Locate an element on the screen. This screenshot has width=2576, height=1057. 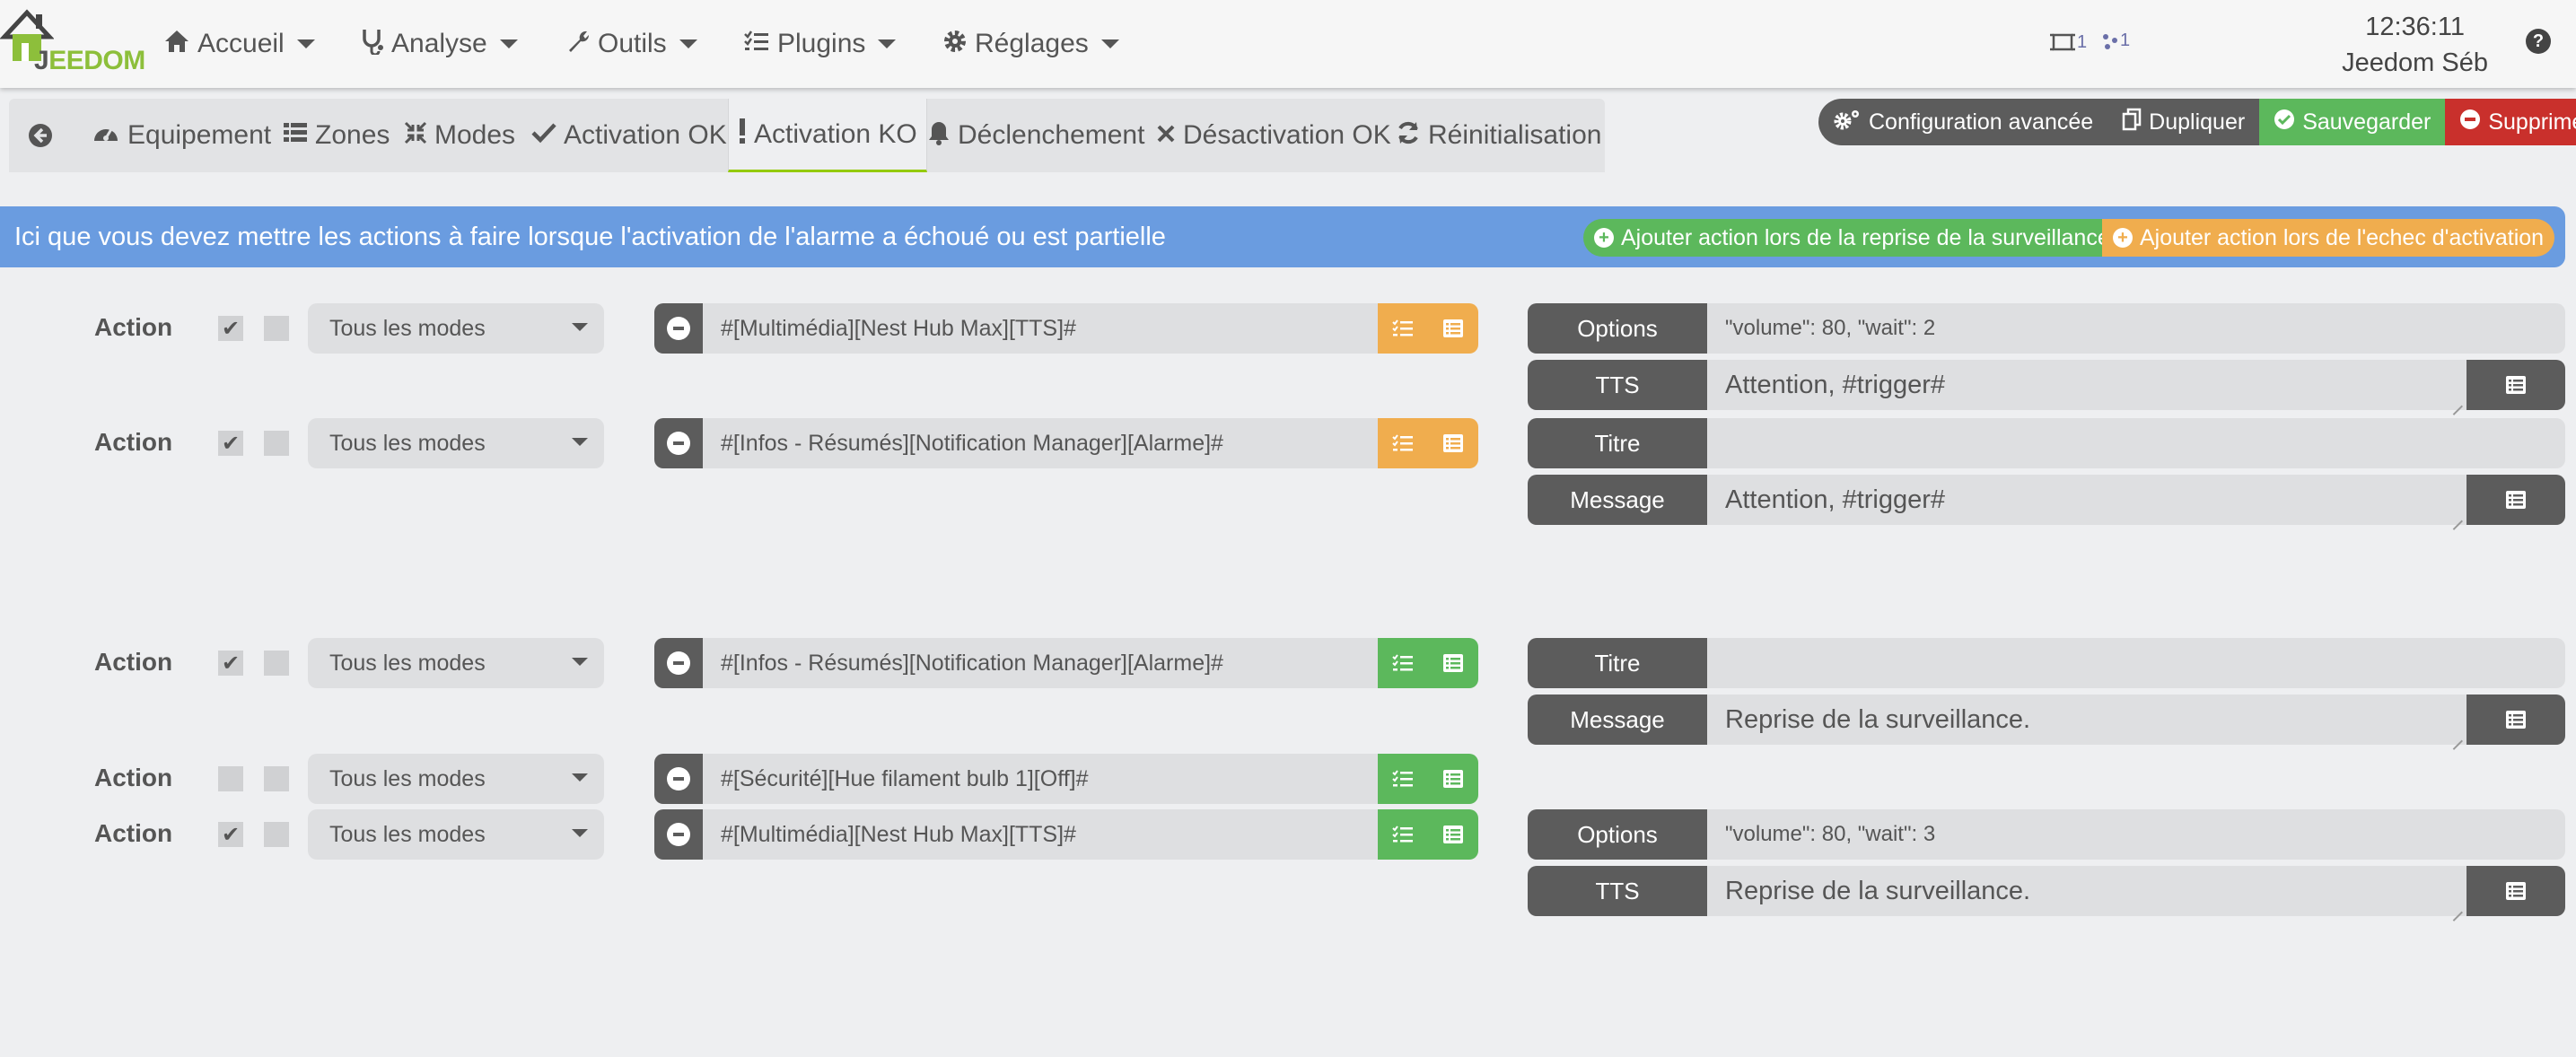
back-arrow-icon is located at coordinates (40, 135).